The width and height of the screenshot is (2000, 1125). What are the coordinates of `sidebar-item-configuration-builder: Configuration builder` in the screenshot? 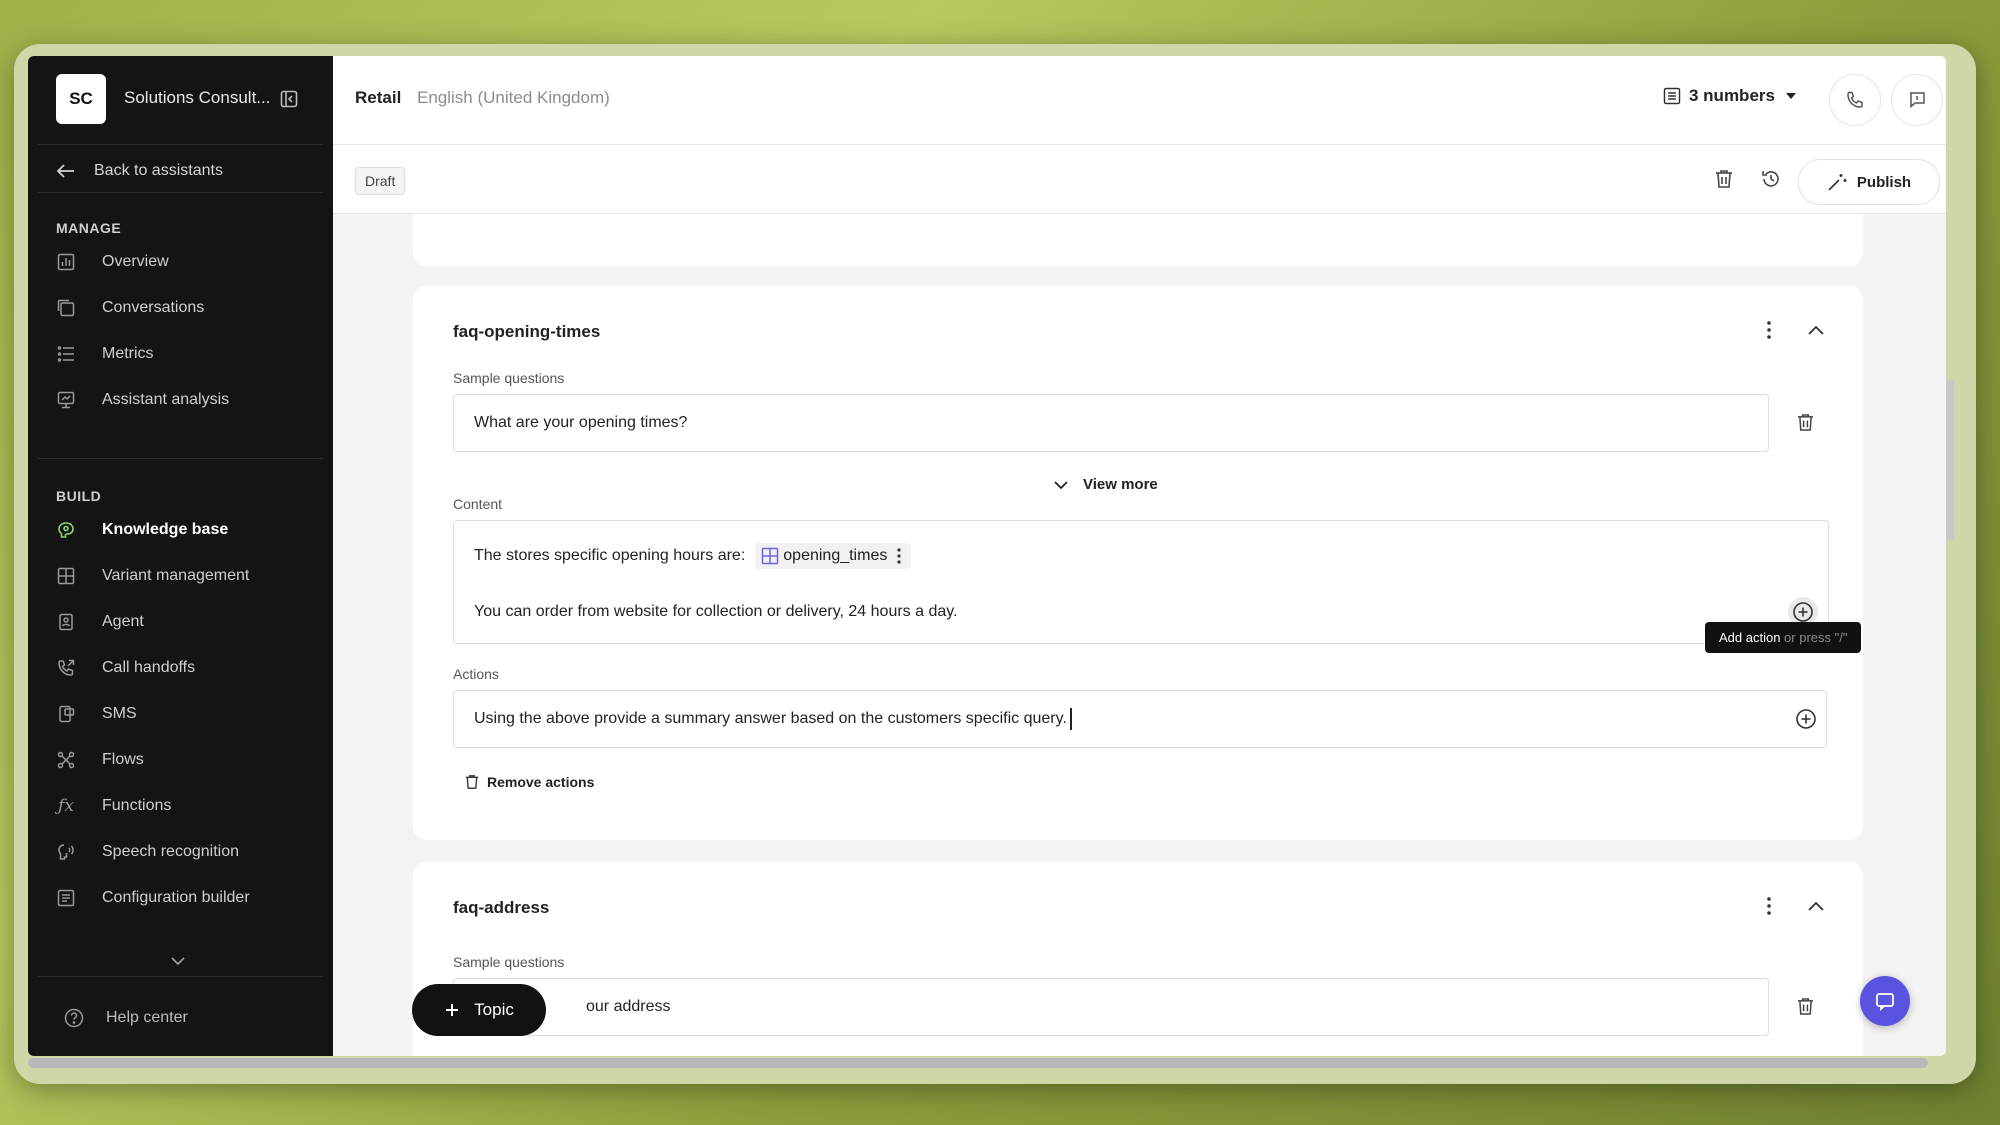 It's located at (188, 898).